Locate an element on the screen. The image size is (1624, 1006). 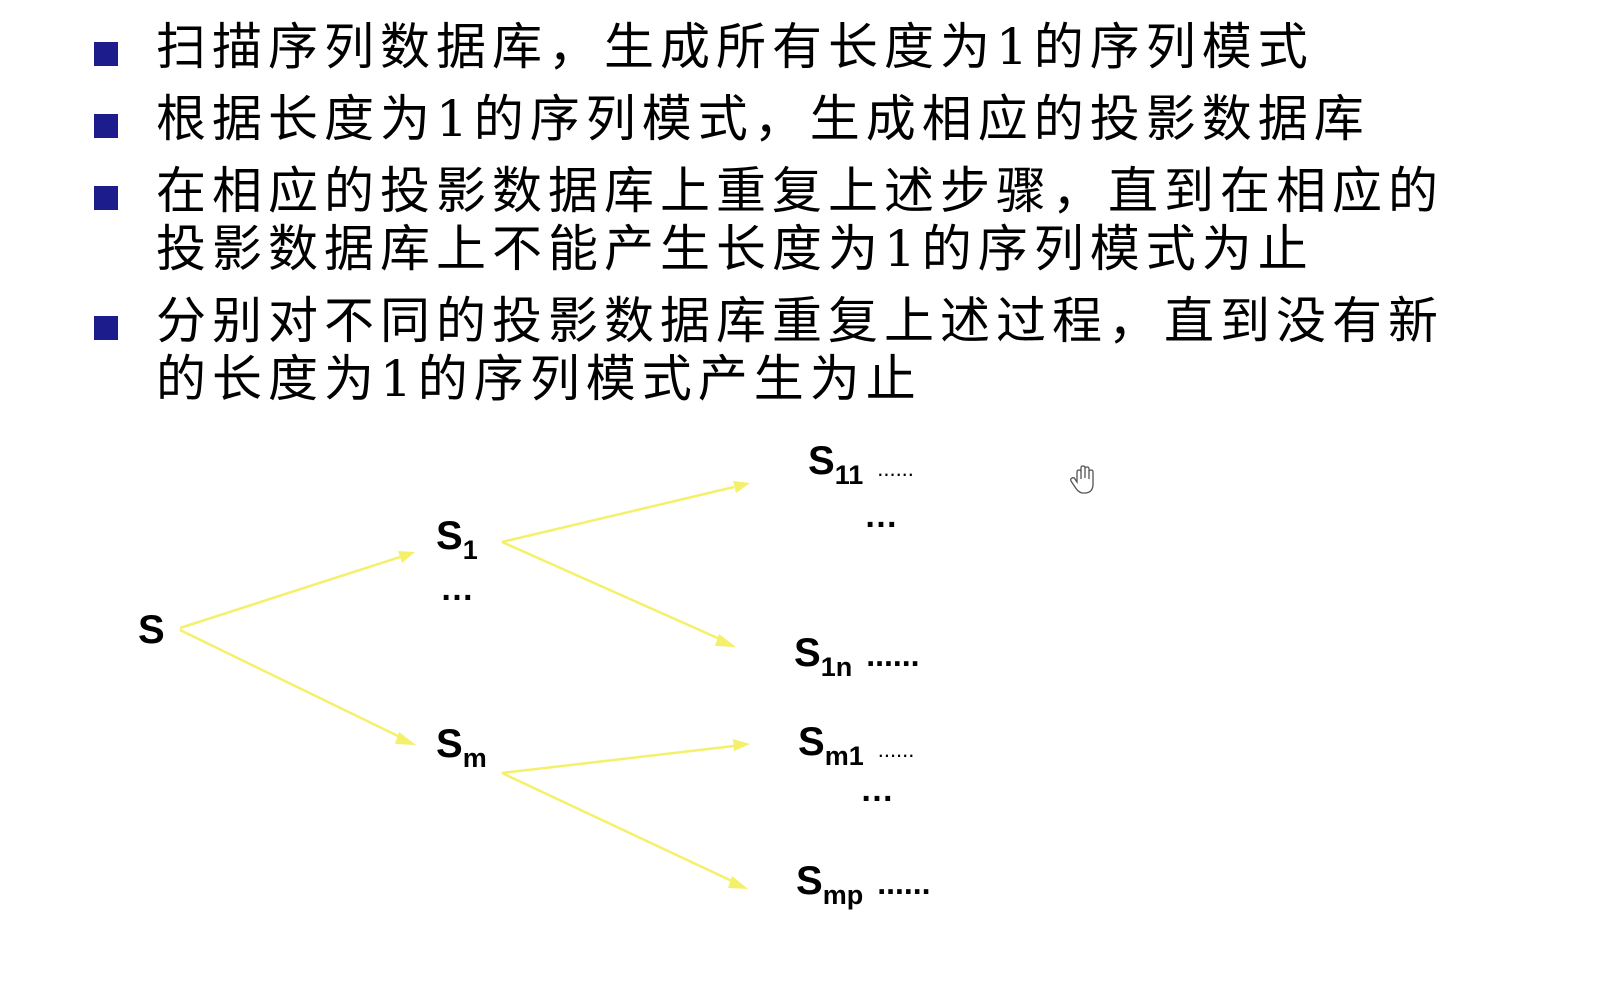
arrow-s-to-s1 is located at coordinates (290, 592).